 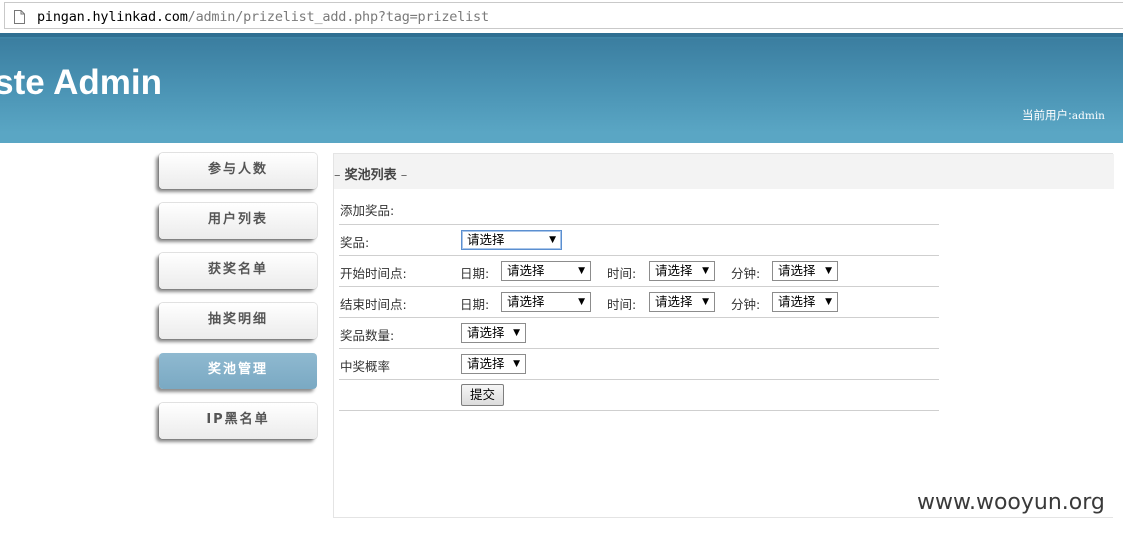 I want to click on panel-title: – 奖池列表 –, so click(x=370, y=173).